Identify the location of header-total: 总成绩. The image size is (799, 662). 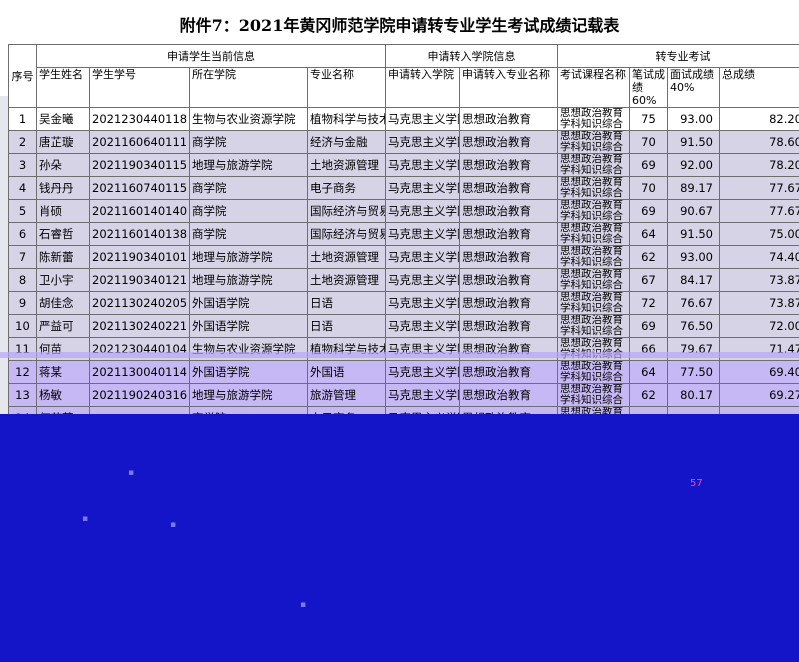
(759, 87).